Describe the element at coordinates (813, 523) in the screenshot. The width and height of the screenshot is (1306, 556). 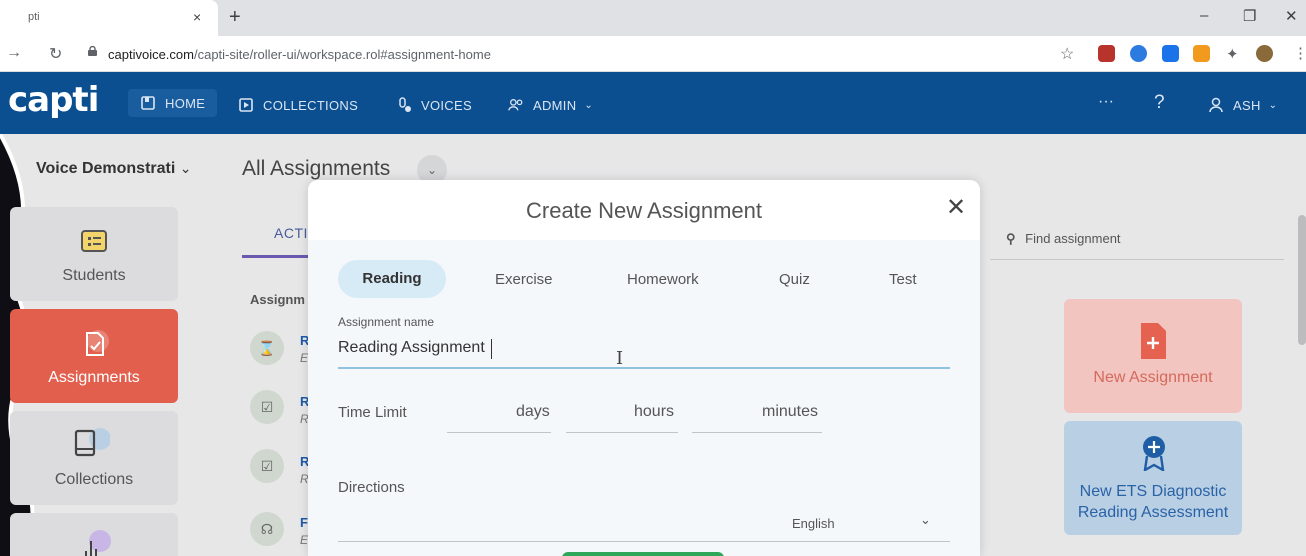
I see `language-select: English` at that location.